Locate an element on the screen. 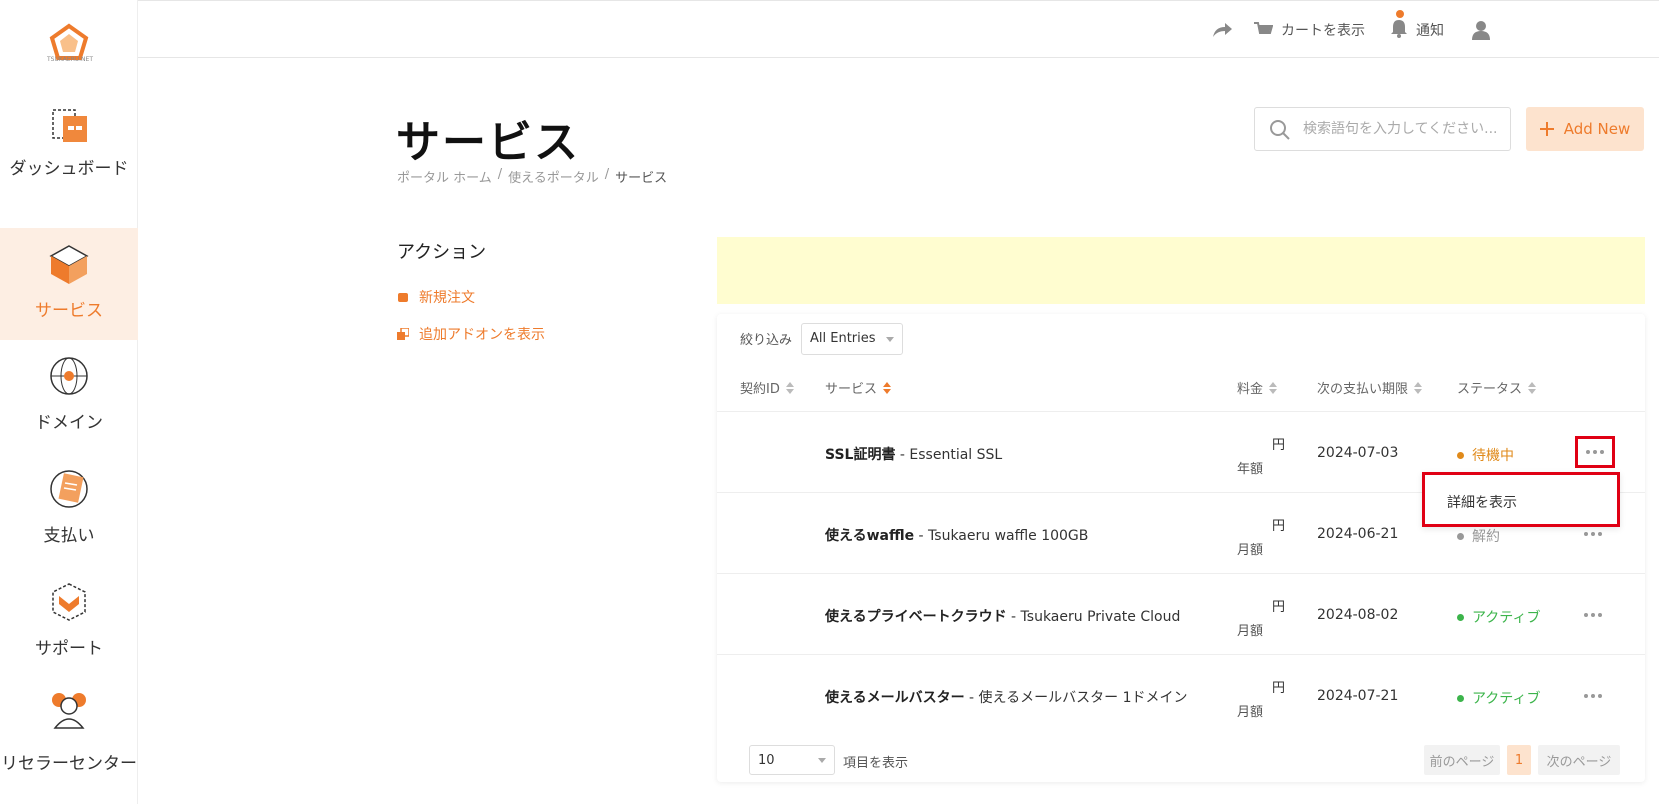 The image size is (1659, 804). notification-badge-icon is located at coordinates (1400, 14).